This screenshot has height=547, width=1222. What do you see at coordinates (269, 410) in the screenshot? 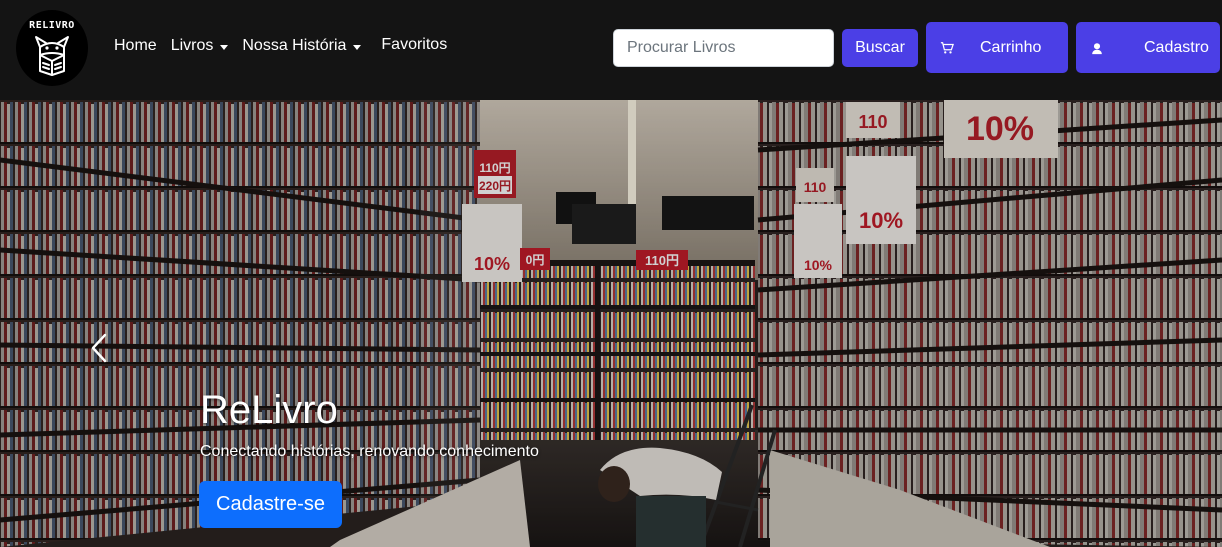
I see `hero-title: ReLivro` at bounding box center [269, 410].